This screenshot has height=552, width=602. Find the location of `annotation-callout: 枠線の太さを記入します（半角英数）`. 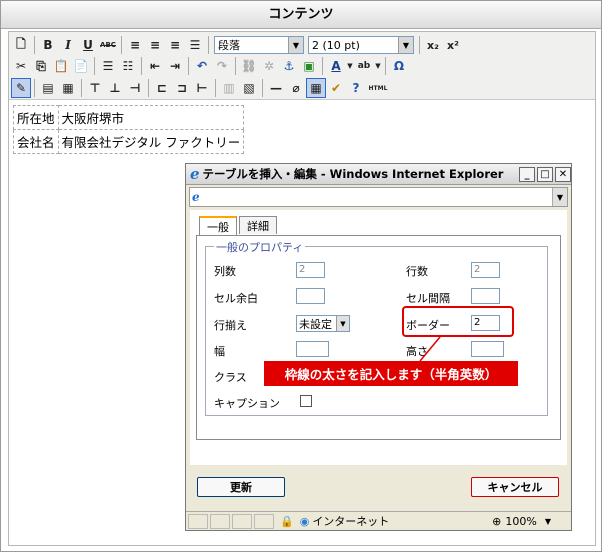

annotation-callout: 枠線の太さを記入します（半角英数） is located at coordinates (391, 373).